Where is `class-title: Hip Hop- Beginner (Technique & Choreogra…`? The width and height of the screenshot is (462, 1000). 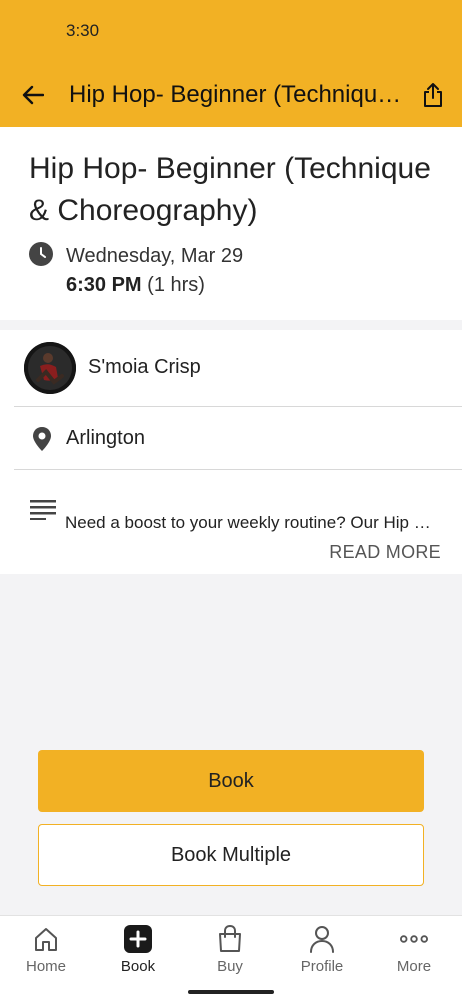 class-title: Hip Hop- Beginner (Technique & Choreogra… is located at coordinates (230, 189).